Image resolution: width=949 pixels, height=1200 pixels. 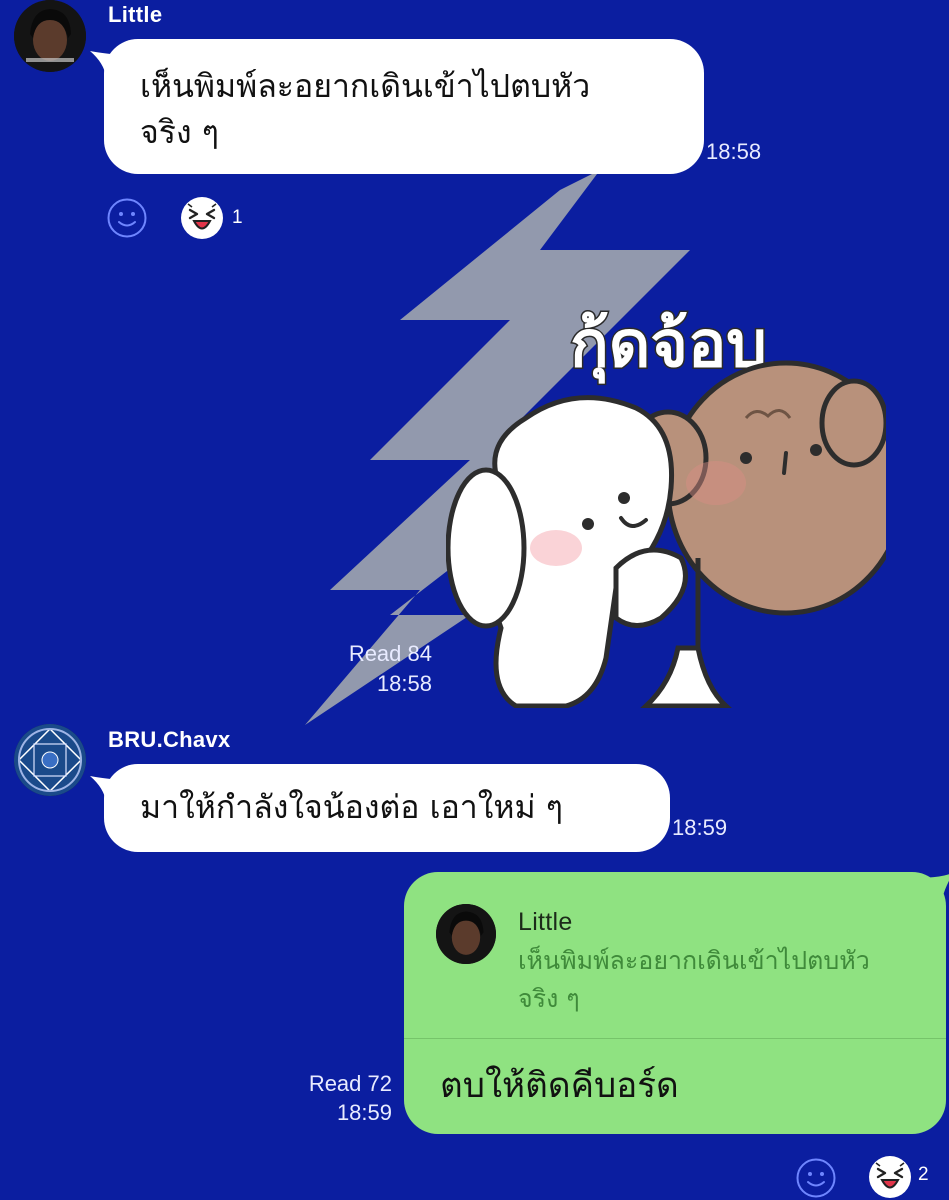 What do you see at coordinates (545, 922) in the screenshot?
I see `quoted-sender-name: Little` at bounding box center [545, 922].